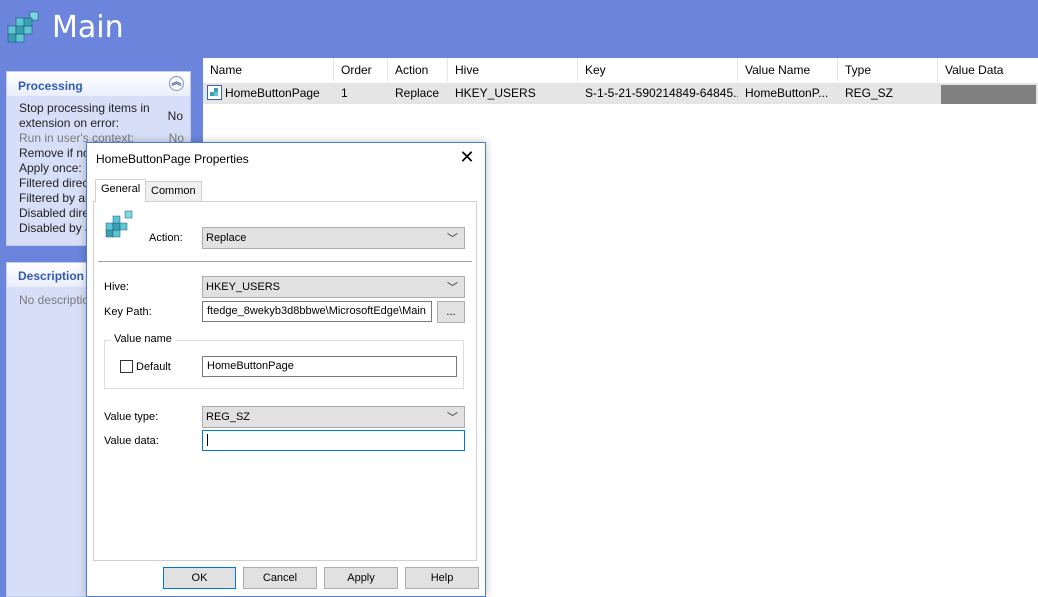 This screenshot has width=1038, height=597. Describe the element at coordinates (272, 93) in the screenshot. I see `cell-name-text: HomeButtonPage` at that location.